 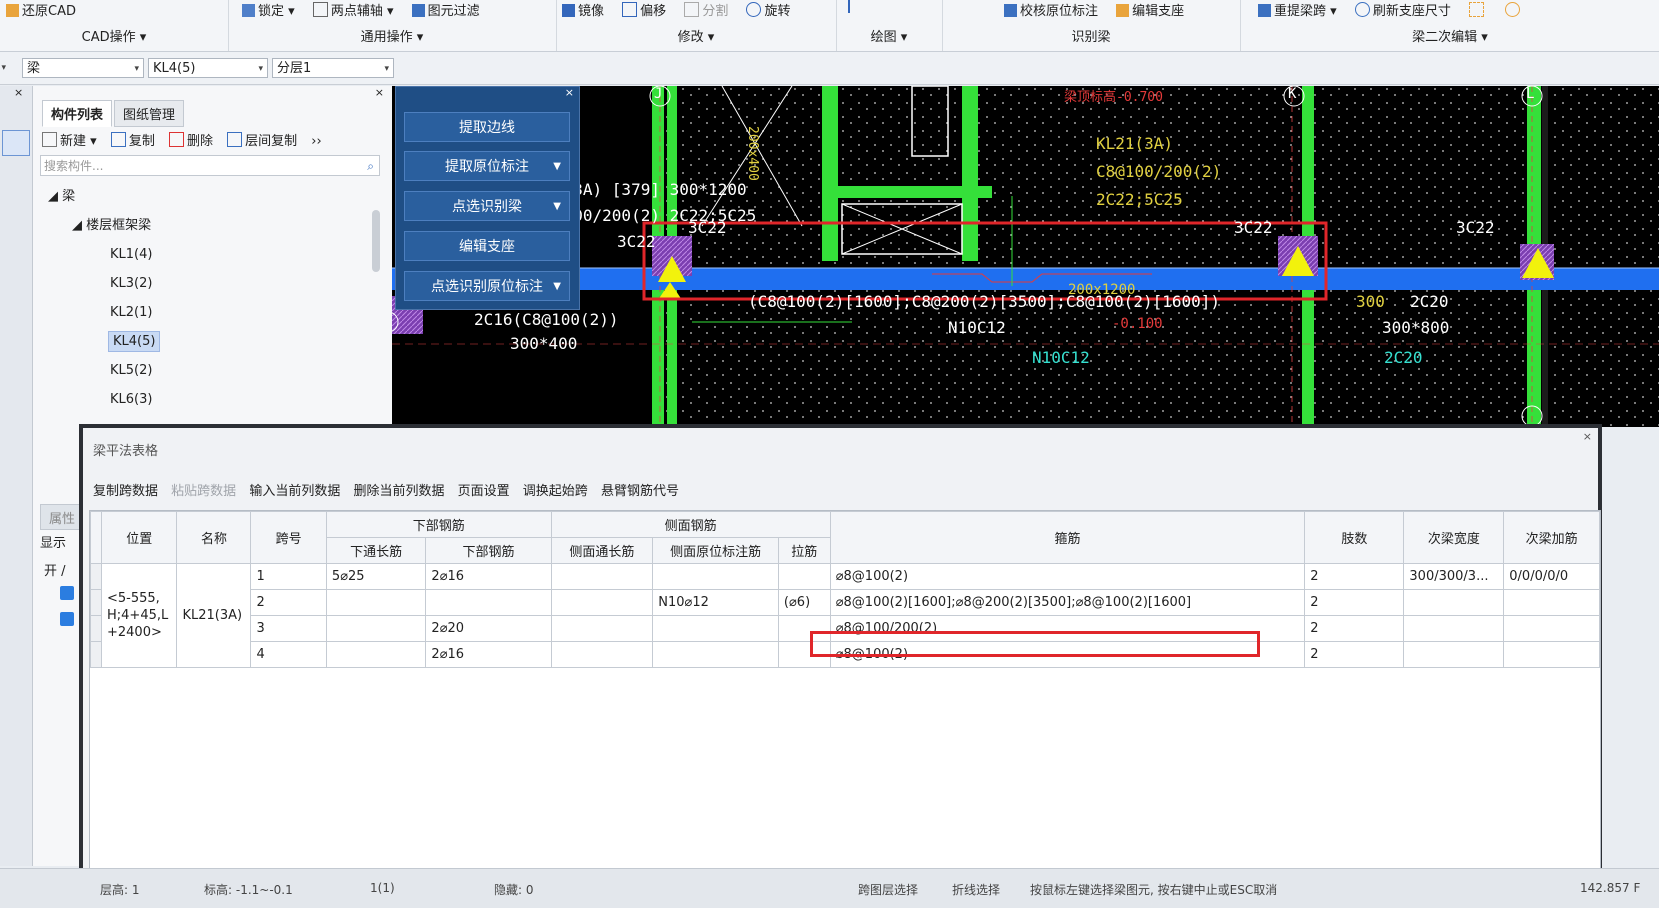 What do you see at coordinates (353, 9) in the screenshot?
I see `two-point-axis-button: 两点辅轴 ▾` at bounding box center [353, 9].